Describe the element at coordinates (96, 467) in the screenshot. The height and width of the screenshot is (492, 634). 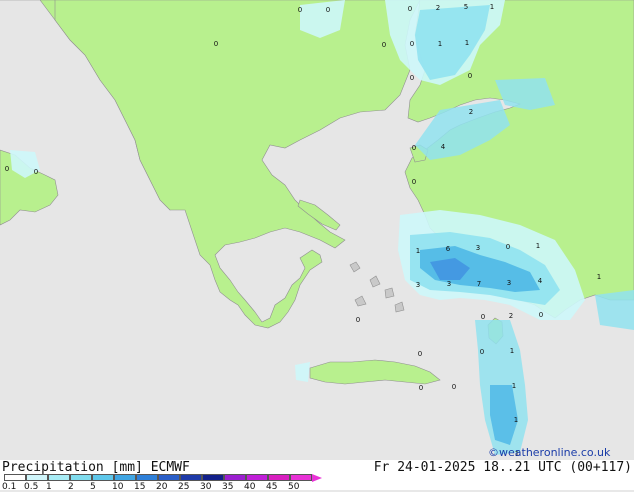
I see `chart-title: Precipitation [mm] ECMWF` at that location.